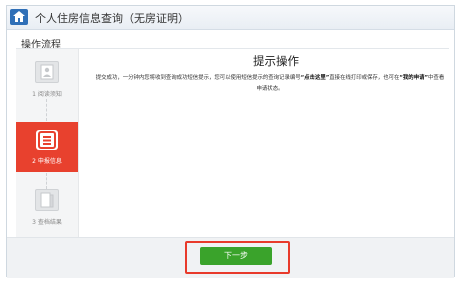 The height and width of the screenshot is (283, 462). I want to click on title-bar: 个人住房信息查询（无房证明）, so click(230, 18).